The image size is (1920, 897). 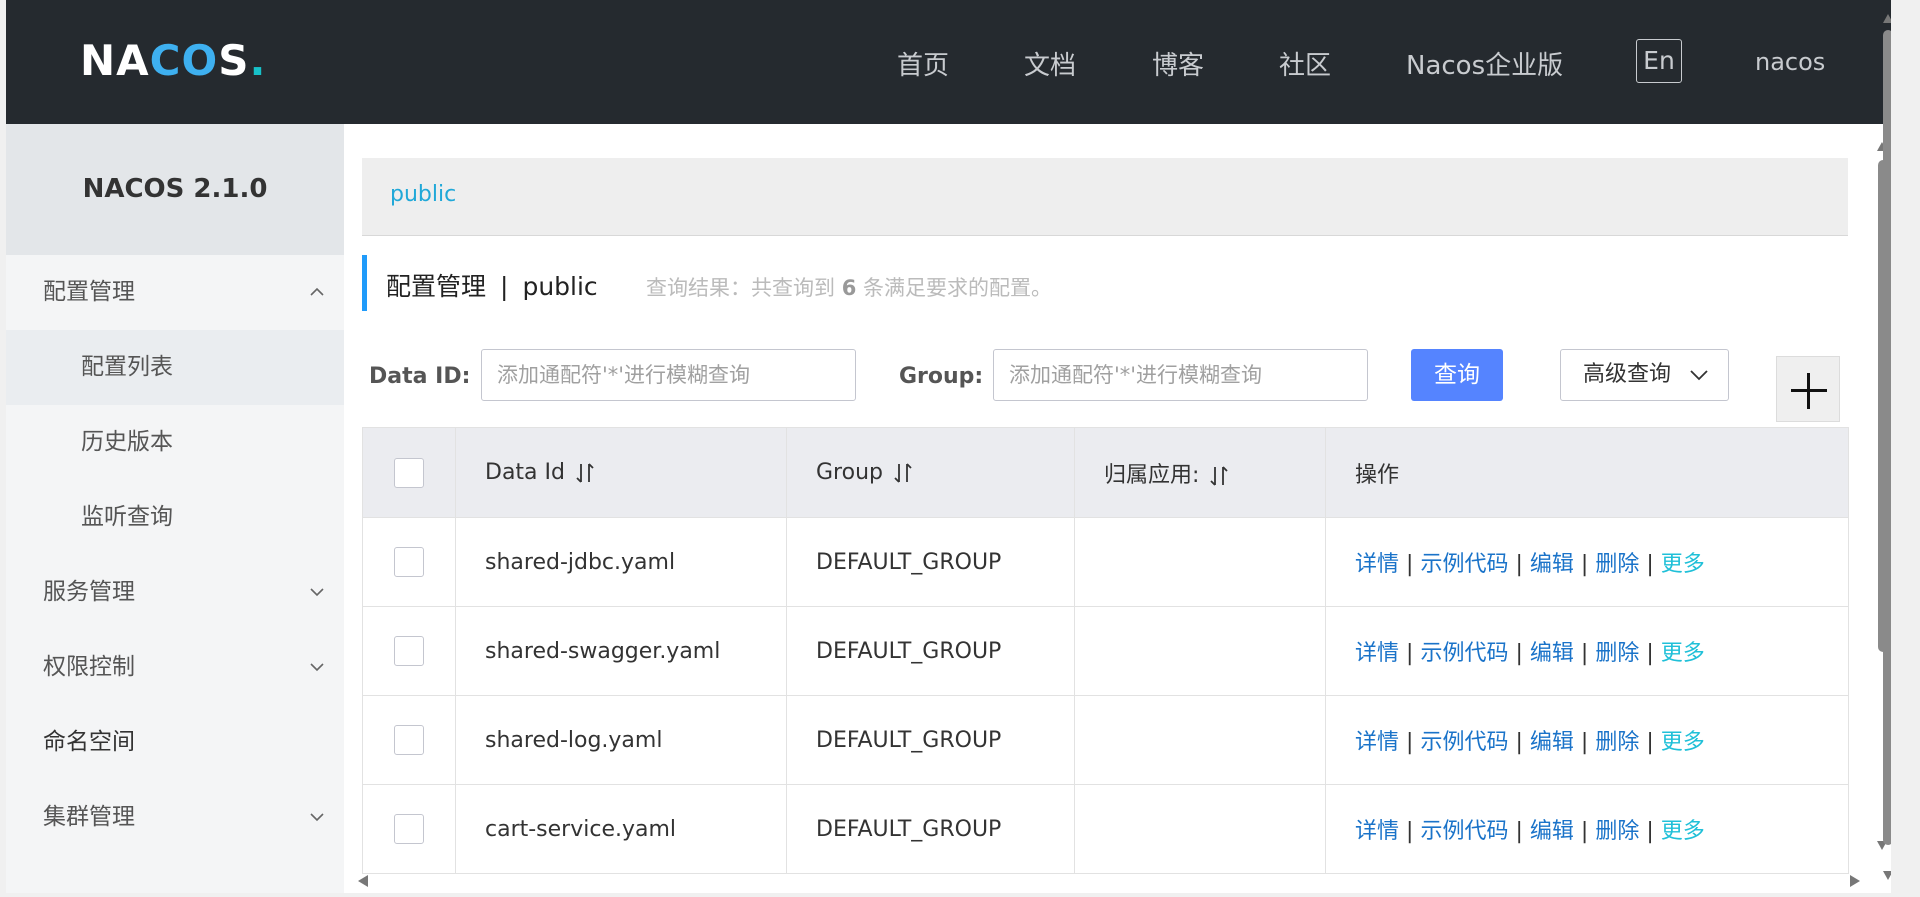 I want to click on advanced-query-label: 高级查询, so click(x=1627, y=374).